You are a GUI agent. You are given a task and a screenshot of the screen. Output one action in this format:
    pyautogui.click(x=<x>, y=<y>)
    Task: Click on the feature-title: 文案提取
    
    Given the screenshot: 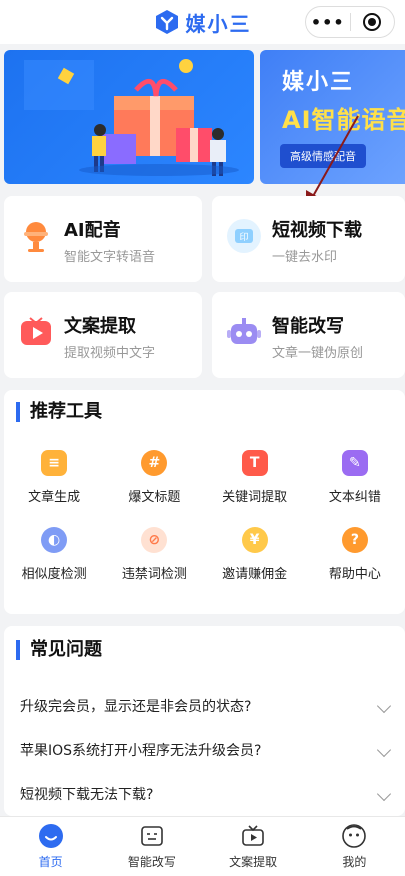 What is the action you would take?
    pyautogui.click(x=100, y=326)
    